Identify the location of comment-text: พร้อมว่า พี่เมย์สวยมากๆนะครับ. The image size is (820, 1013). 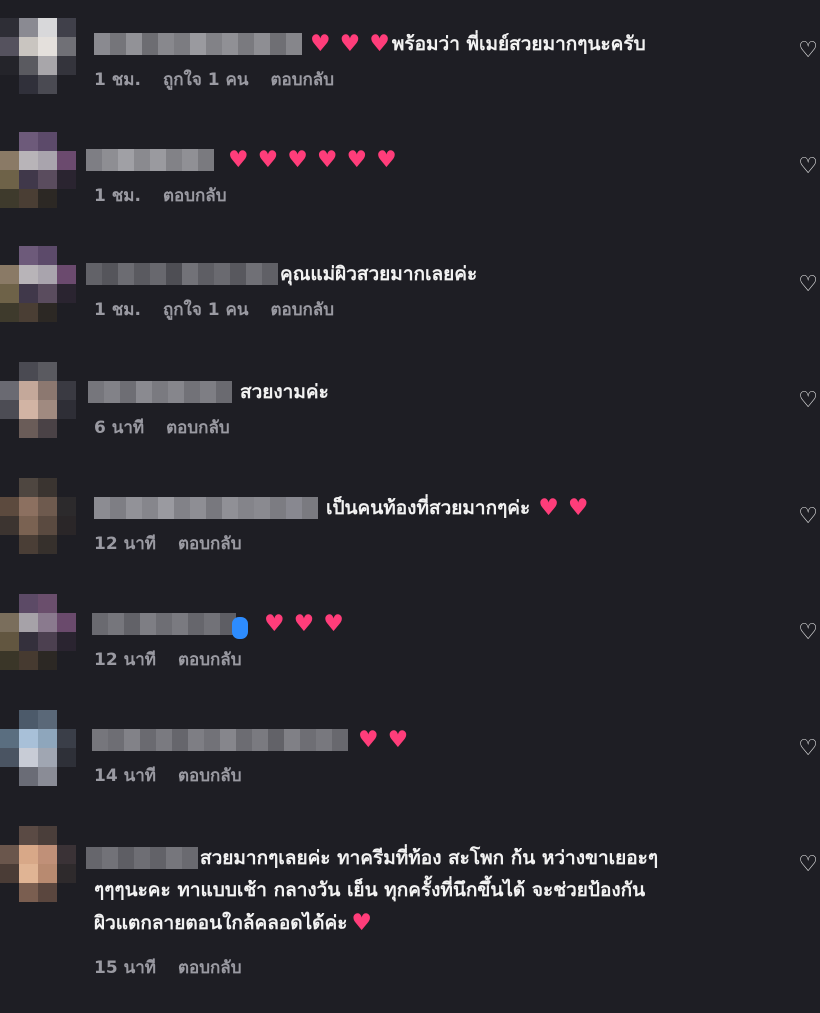
(518, 44).